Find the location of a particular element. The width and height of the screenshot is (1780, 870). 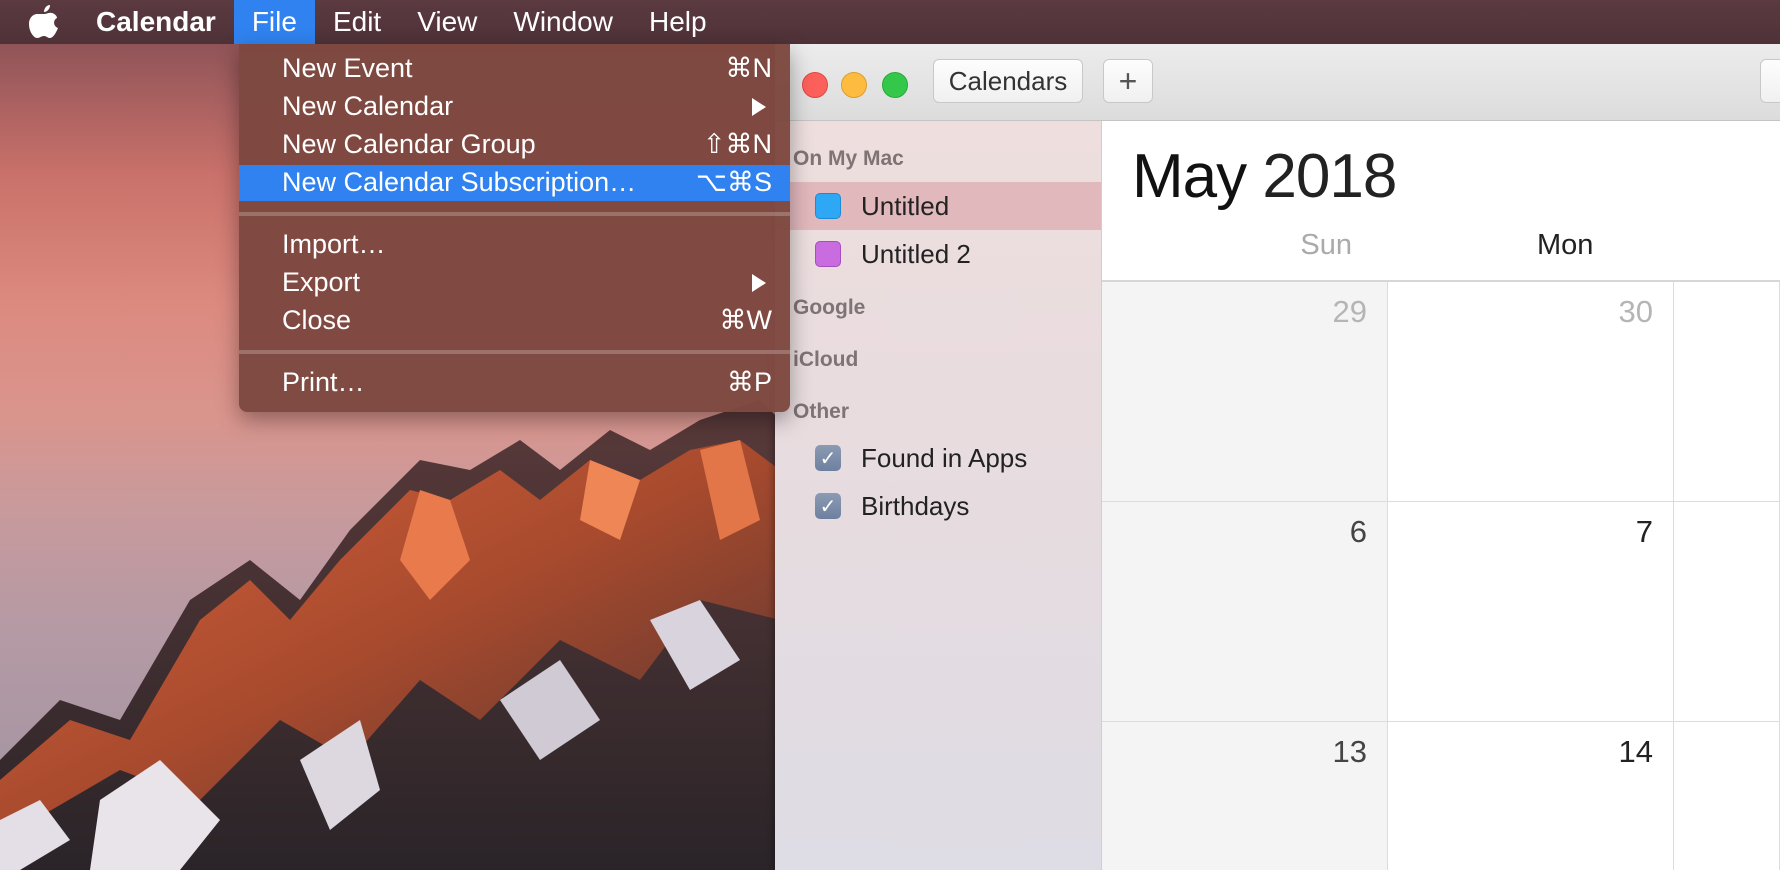

menu-help: Help is located at coordinates (678, 22).